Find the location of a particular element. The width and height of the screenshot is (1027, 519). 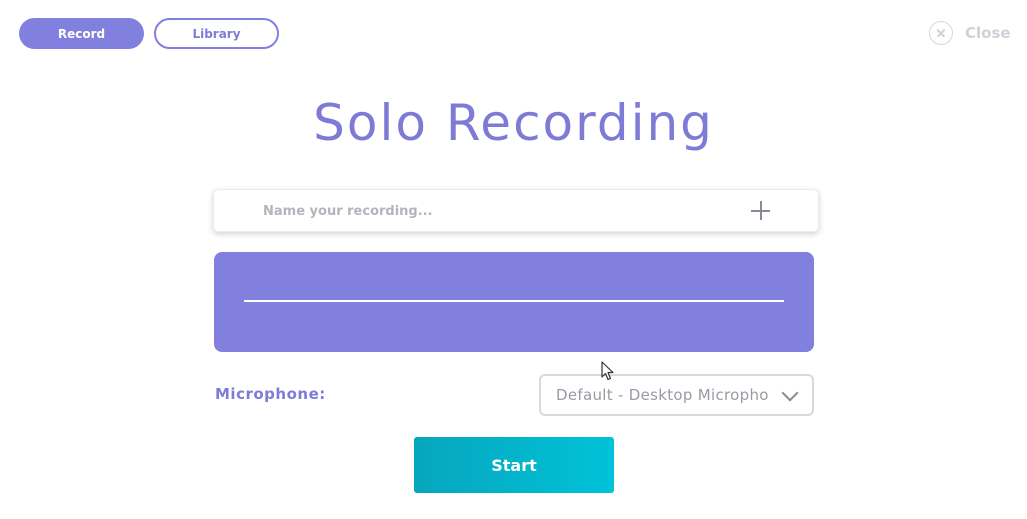

waveform-display is located at coordinates (514, 302).